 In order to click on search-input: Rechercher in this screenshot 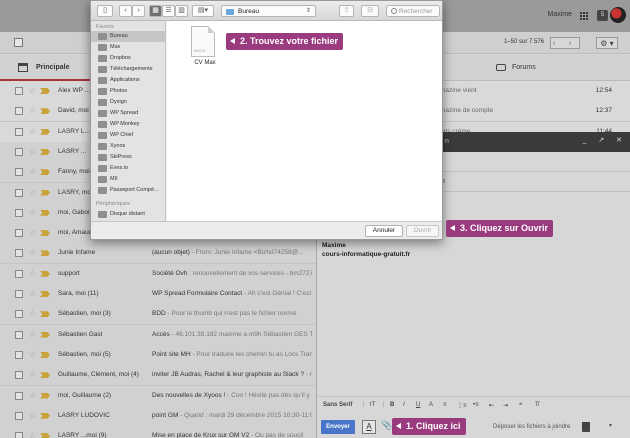, I will do `click(413, 11)`.